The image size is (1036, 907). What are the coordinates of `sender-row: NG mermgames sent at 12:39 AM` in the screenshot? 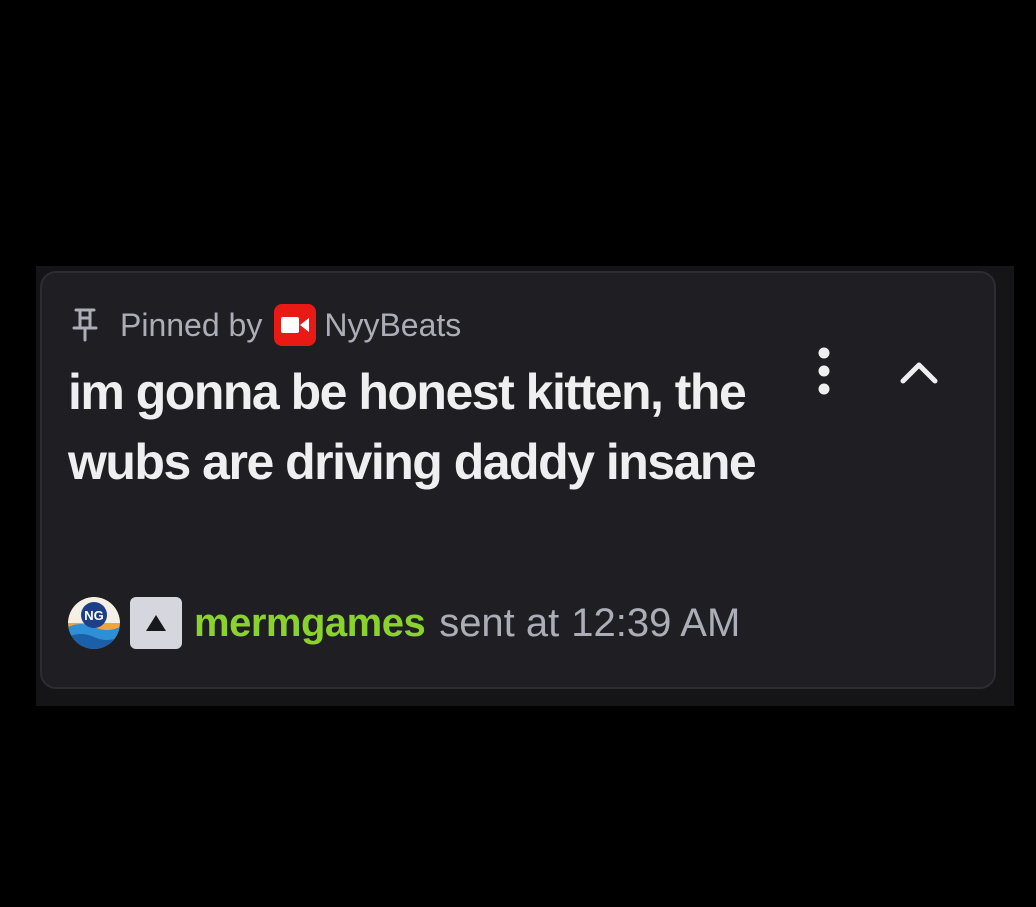 It's located at (404, 623).